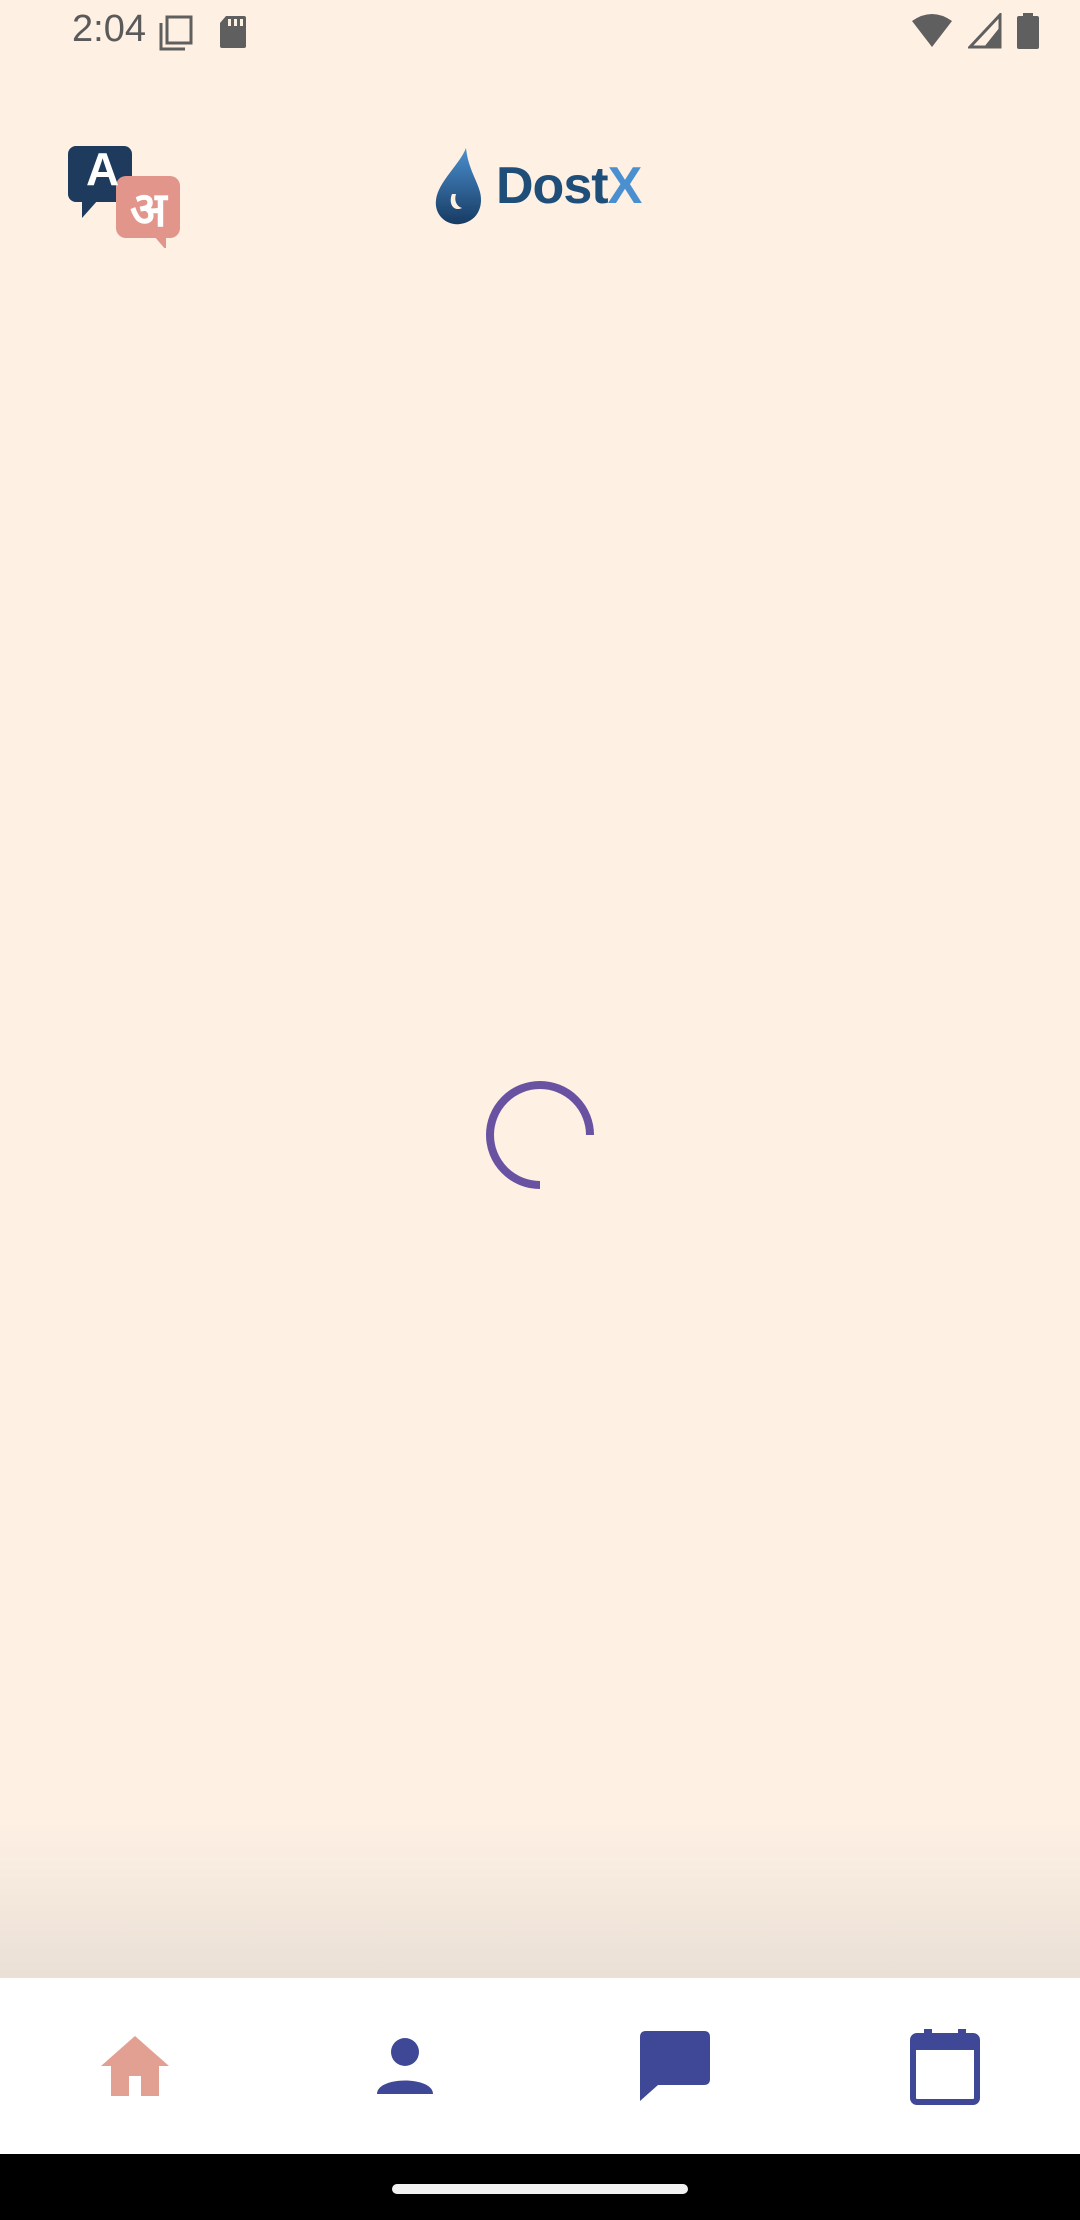 Image resolution: width=1080 pixels, height=2220 pixels. I want to click on system-navigation-bar, so click(540, 2187).